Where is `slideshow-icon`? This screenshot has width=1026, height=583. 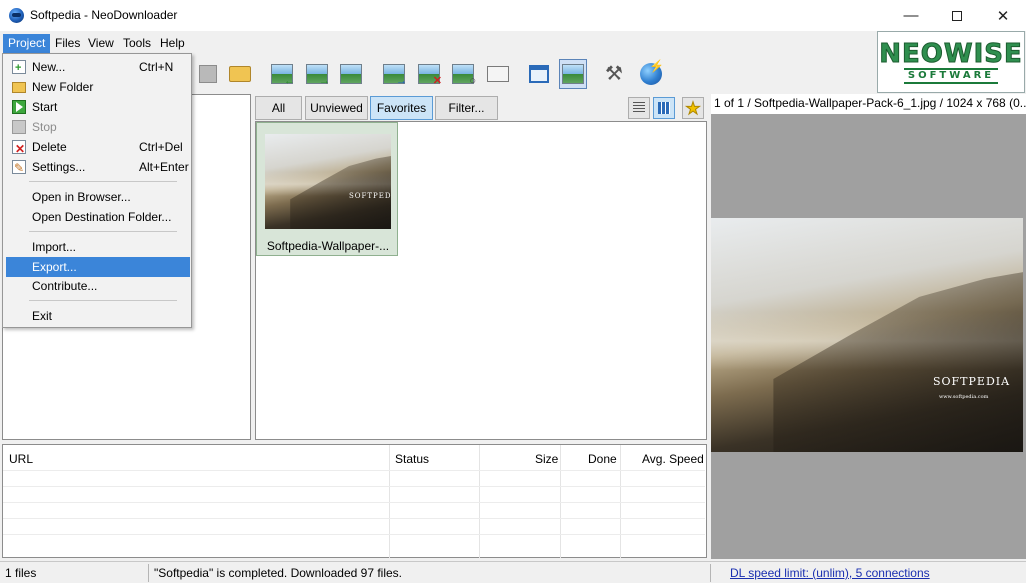 slideshow-icon is located at coordinates (351, 74).